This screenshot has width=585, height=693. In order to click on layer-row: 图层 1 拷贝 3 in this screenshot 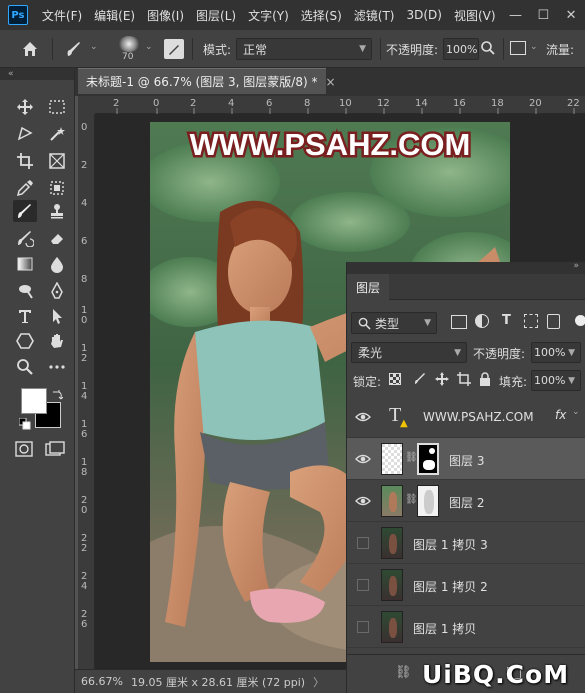, I will do `click(466, 543)`.